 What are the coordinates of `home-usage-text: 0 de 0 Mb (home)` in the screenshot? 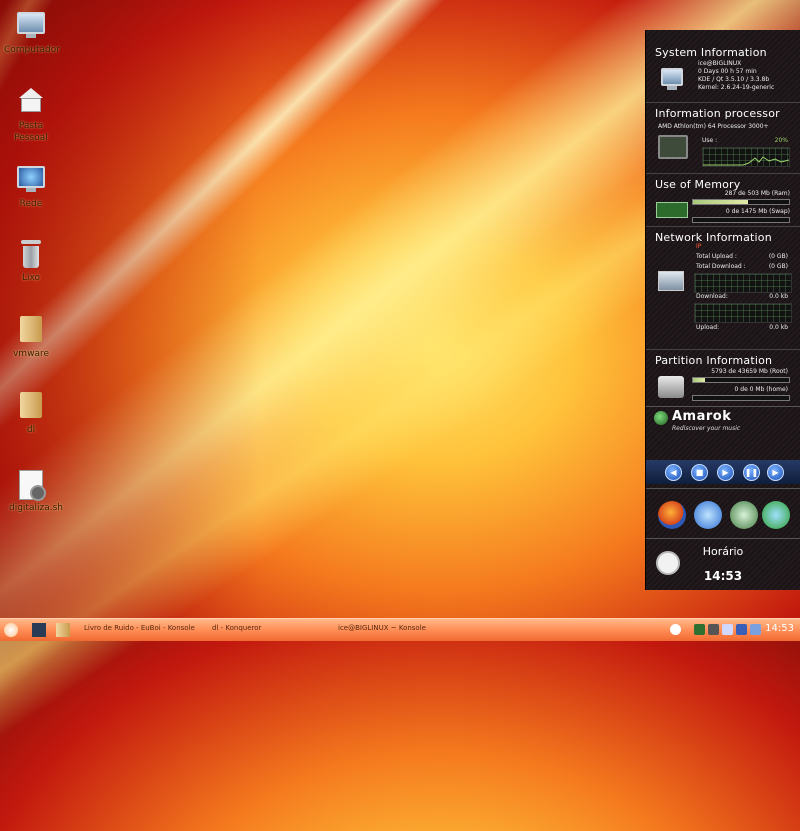 It's located at (761, 389).